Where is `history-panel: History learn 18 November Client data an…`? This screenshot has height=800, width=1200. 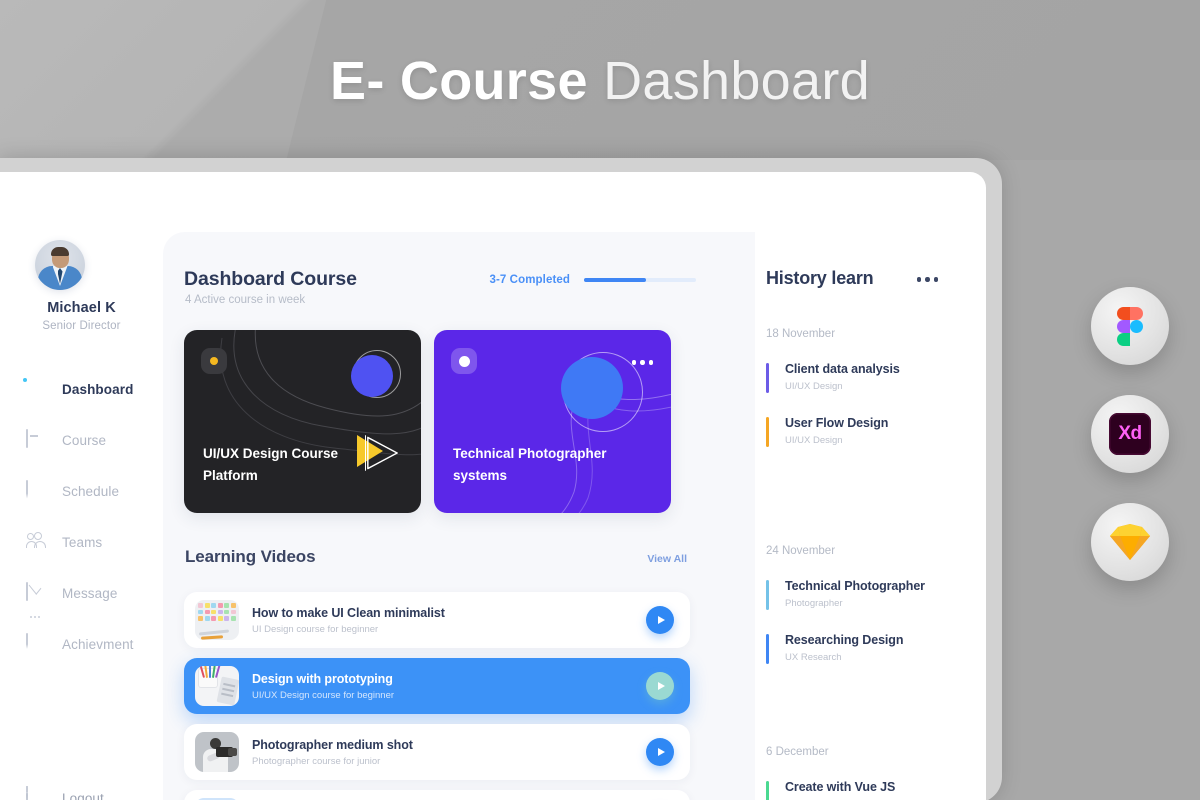
history-panel: History learn 18 November Client data an… is located at coordinates (870, 516).